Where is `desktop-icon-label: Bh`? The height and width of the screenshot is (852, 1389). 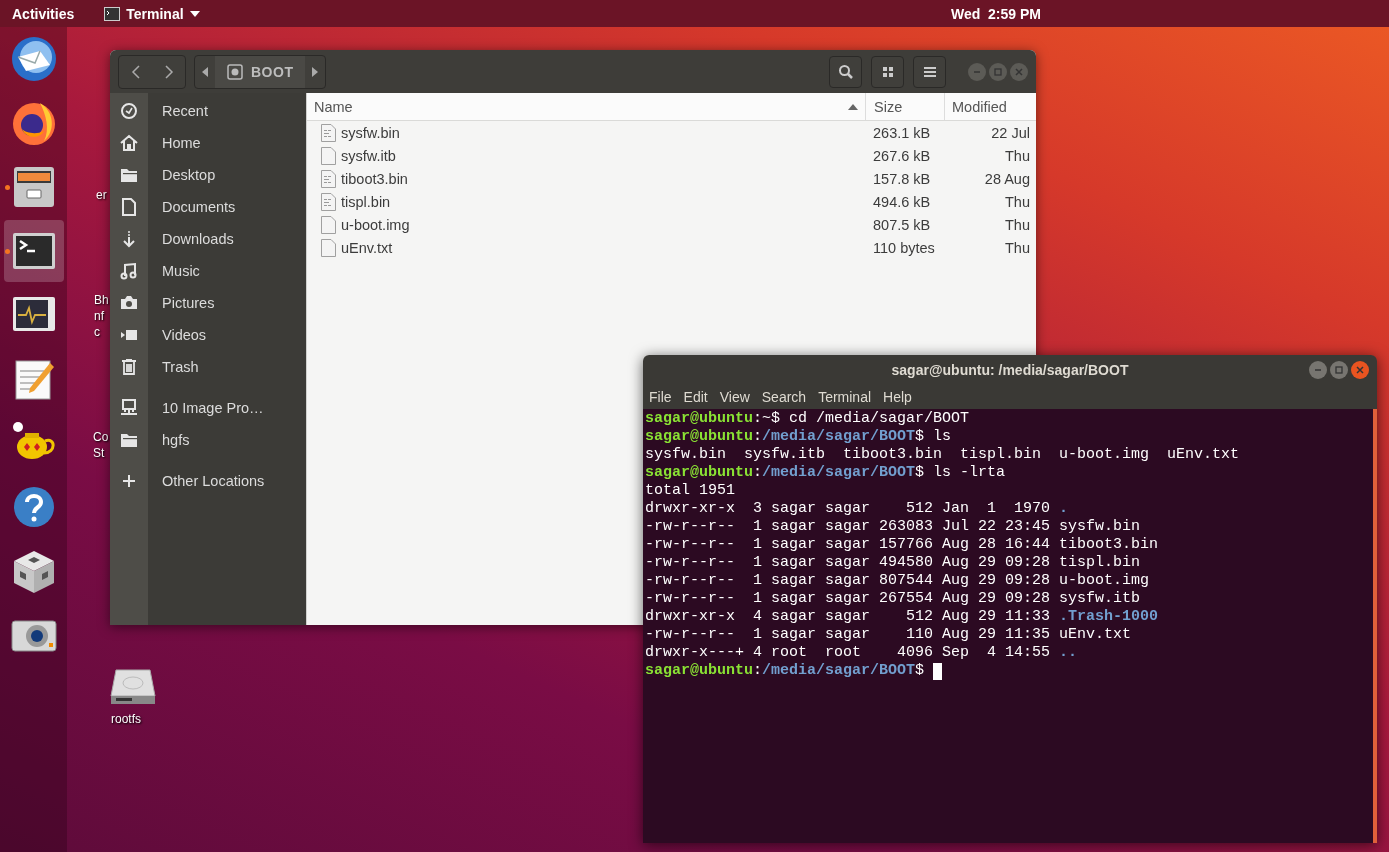
desktop-icon-label: Bh is located at coordinates (101, 300).